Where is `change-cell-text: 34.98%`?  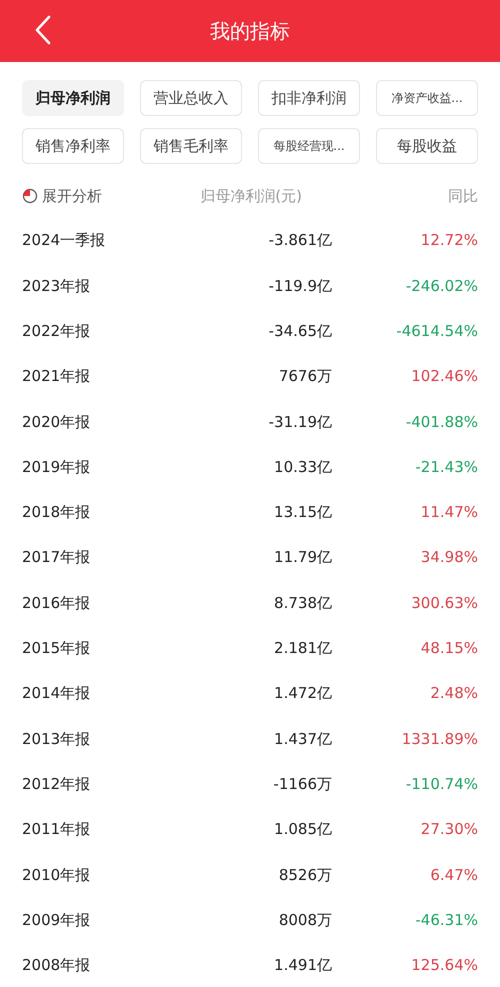
change-cell-text: 34.98% is located at coordinates (449, 557).